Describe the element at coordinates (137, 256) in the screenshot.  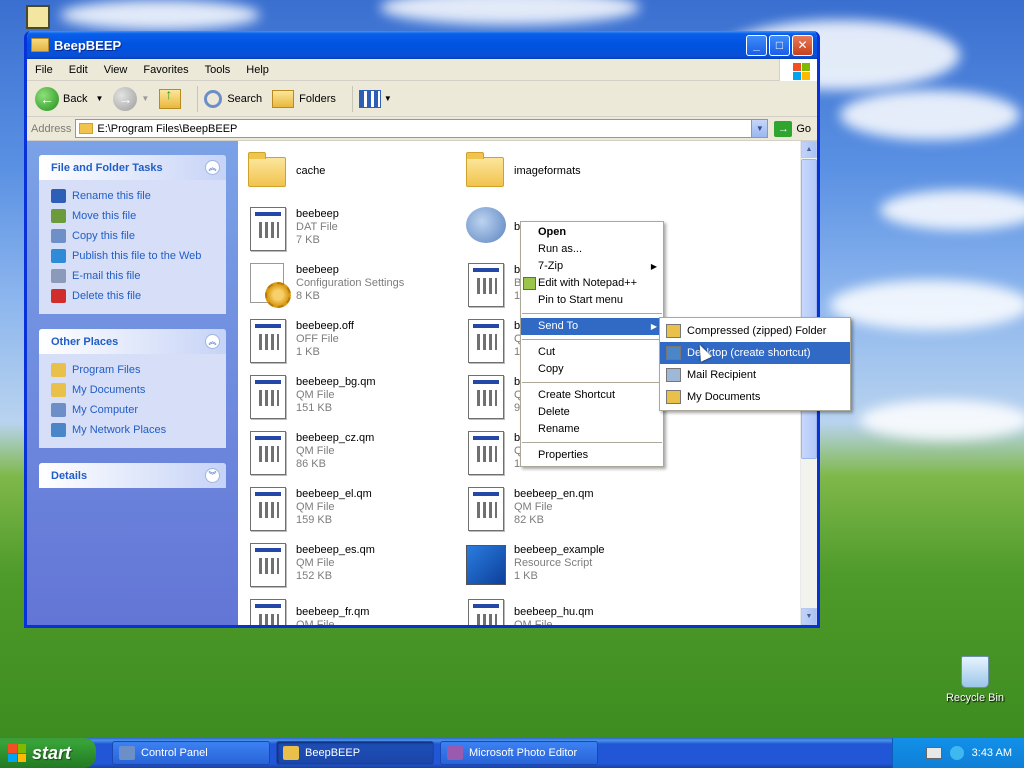
I see `task-label: Publish this file to the Web` at that location.